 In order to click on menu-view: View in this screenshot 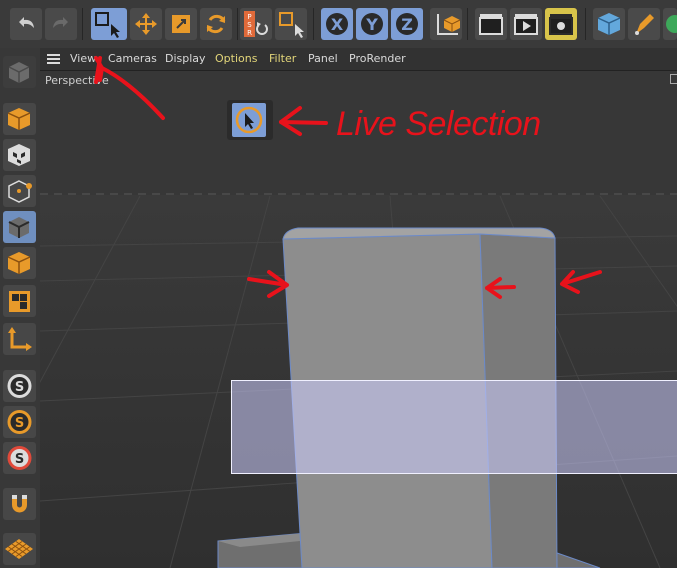, I will do `click(83, 58)`.